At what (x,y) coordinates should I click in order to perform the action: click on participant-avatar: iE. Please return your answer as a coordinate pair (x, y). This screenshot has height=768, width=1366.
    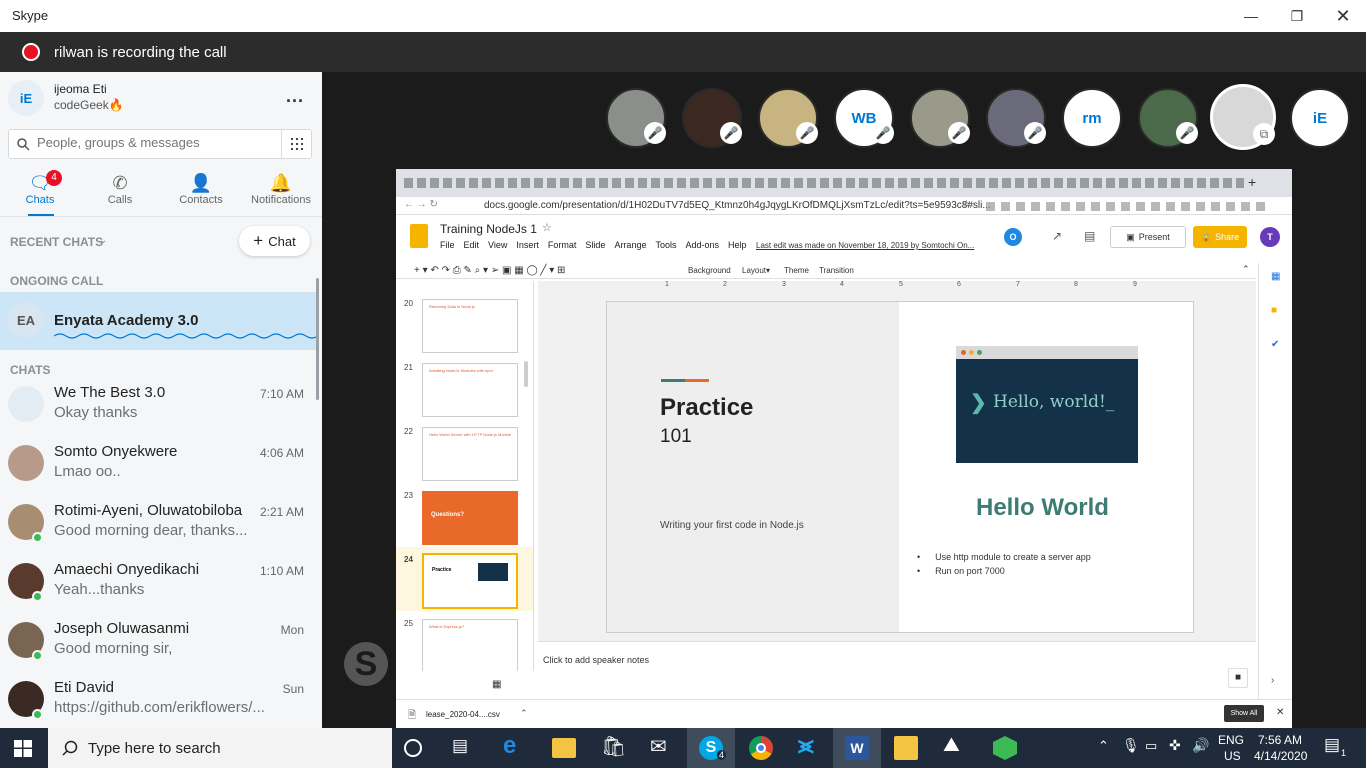
    Looking at the image, I should click on (1320, 118).